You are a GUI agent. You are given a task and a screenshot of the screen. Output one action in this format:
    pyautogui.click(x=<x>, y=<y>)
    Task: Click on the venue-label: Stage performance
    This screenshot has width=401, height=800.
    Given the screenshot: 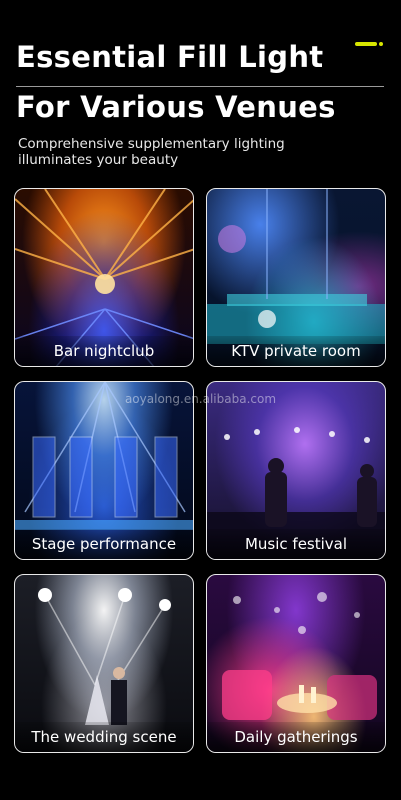 What is the action you would take?
    pyautogui.click(x=104, y=544)
    